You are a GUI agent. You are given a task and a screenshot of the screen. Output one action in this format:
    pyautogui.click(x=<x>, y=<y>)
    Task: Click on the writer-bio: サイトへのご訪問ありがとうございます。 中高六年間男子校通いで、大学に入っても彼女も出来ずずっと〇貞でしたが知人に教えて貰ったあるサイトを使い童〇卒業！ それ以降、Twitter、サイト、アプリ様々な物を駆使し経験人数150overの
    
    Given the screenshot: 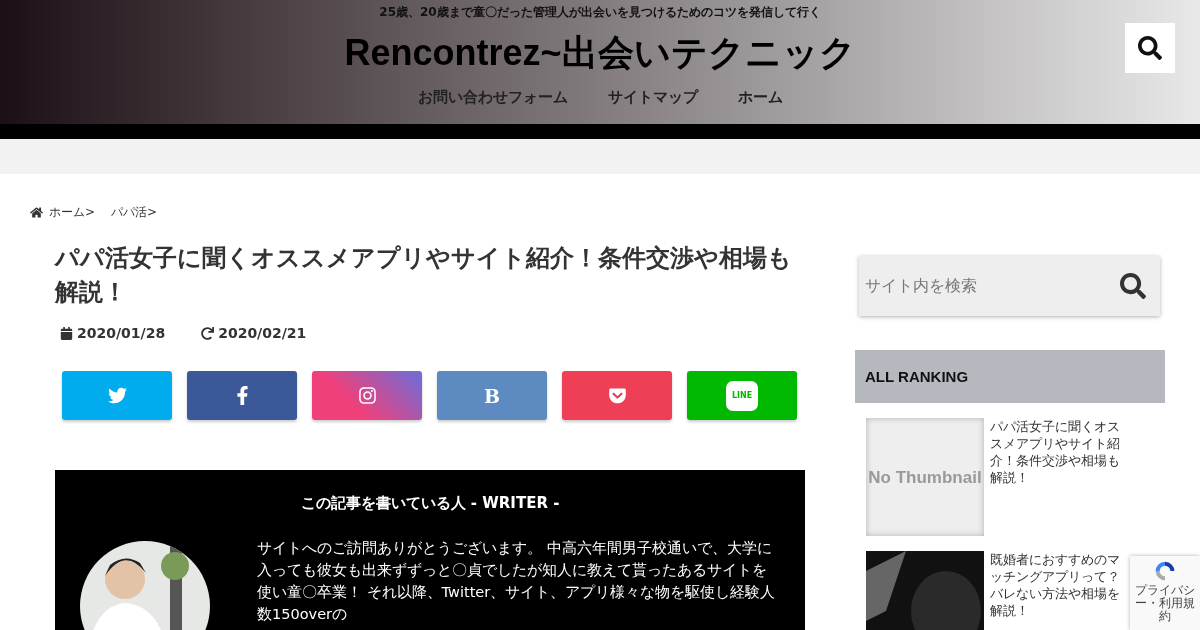 What is the action you would take?
    pyautogui.click(x=517, y=581)
    